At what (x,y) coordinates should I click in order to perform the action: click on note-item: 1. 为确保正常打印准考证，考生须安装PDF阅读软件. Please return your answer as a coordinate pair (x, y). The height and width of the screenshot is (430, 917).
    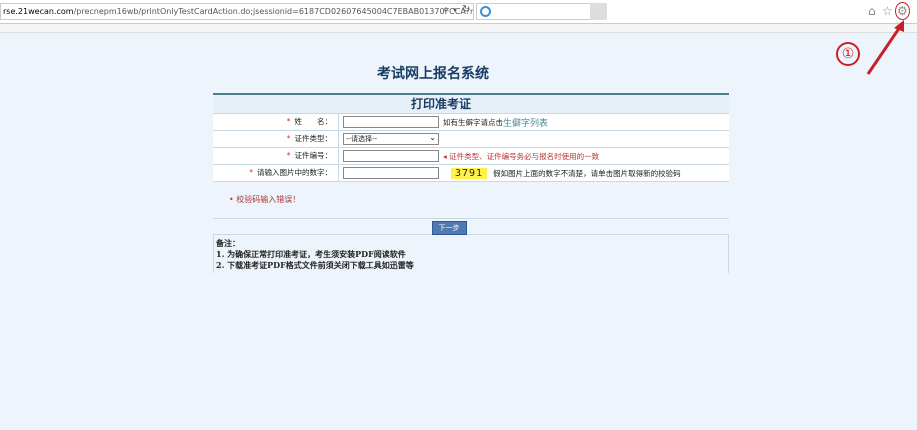
    Looking at the image, I should click on (311, 254).